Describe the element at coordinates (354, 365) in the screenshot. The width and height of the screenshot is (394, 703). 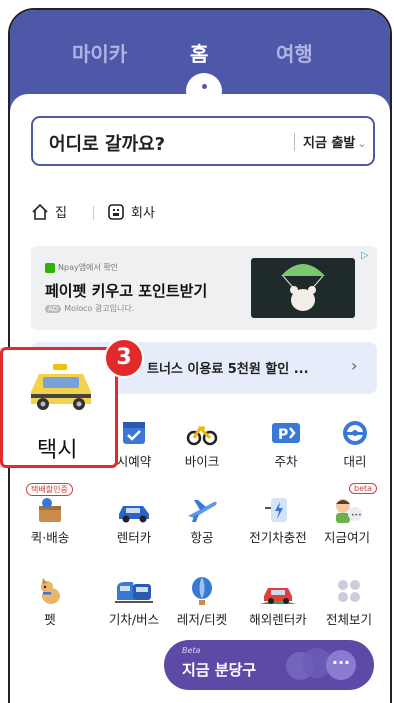
I see `chevron-right-icon: ›` at that location.